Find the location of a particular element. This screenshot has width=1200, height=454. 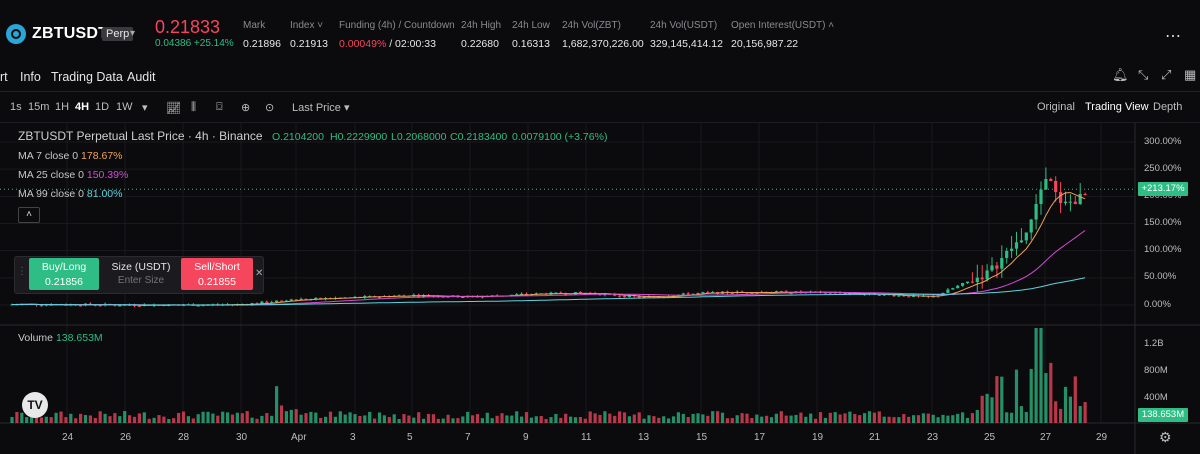

size-input is located at coordinates (141, 280).